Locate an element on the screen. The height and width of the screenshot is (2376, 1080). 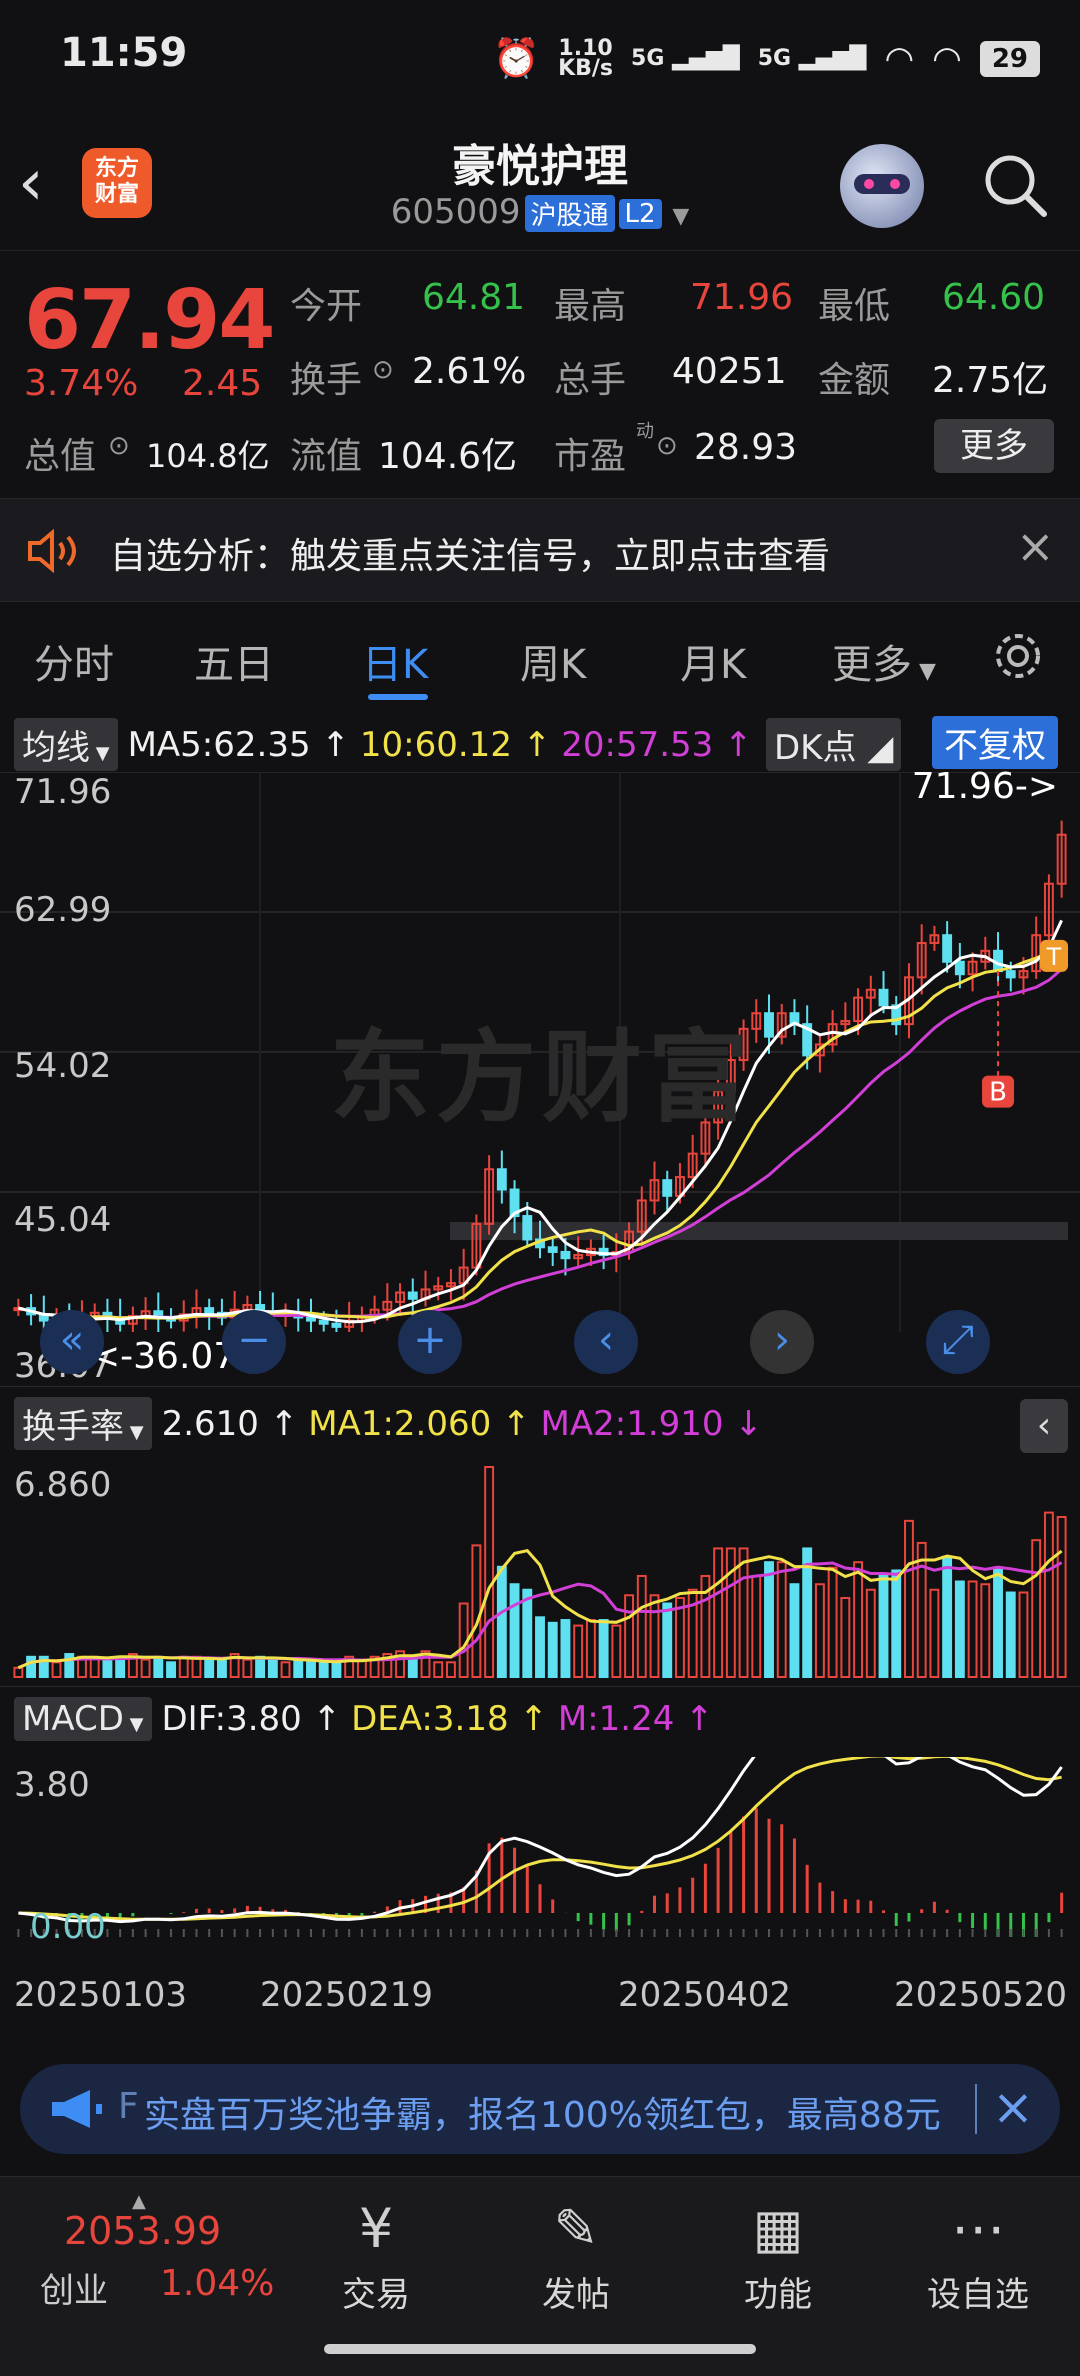
nav-label: 交易 is located at coordinates (376, 2295).